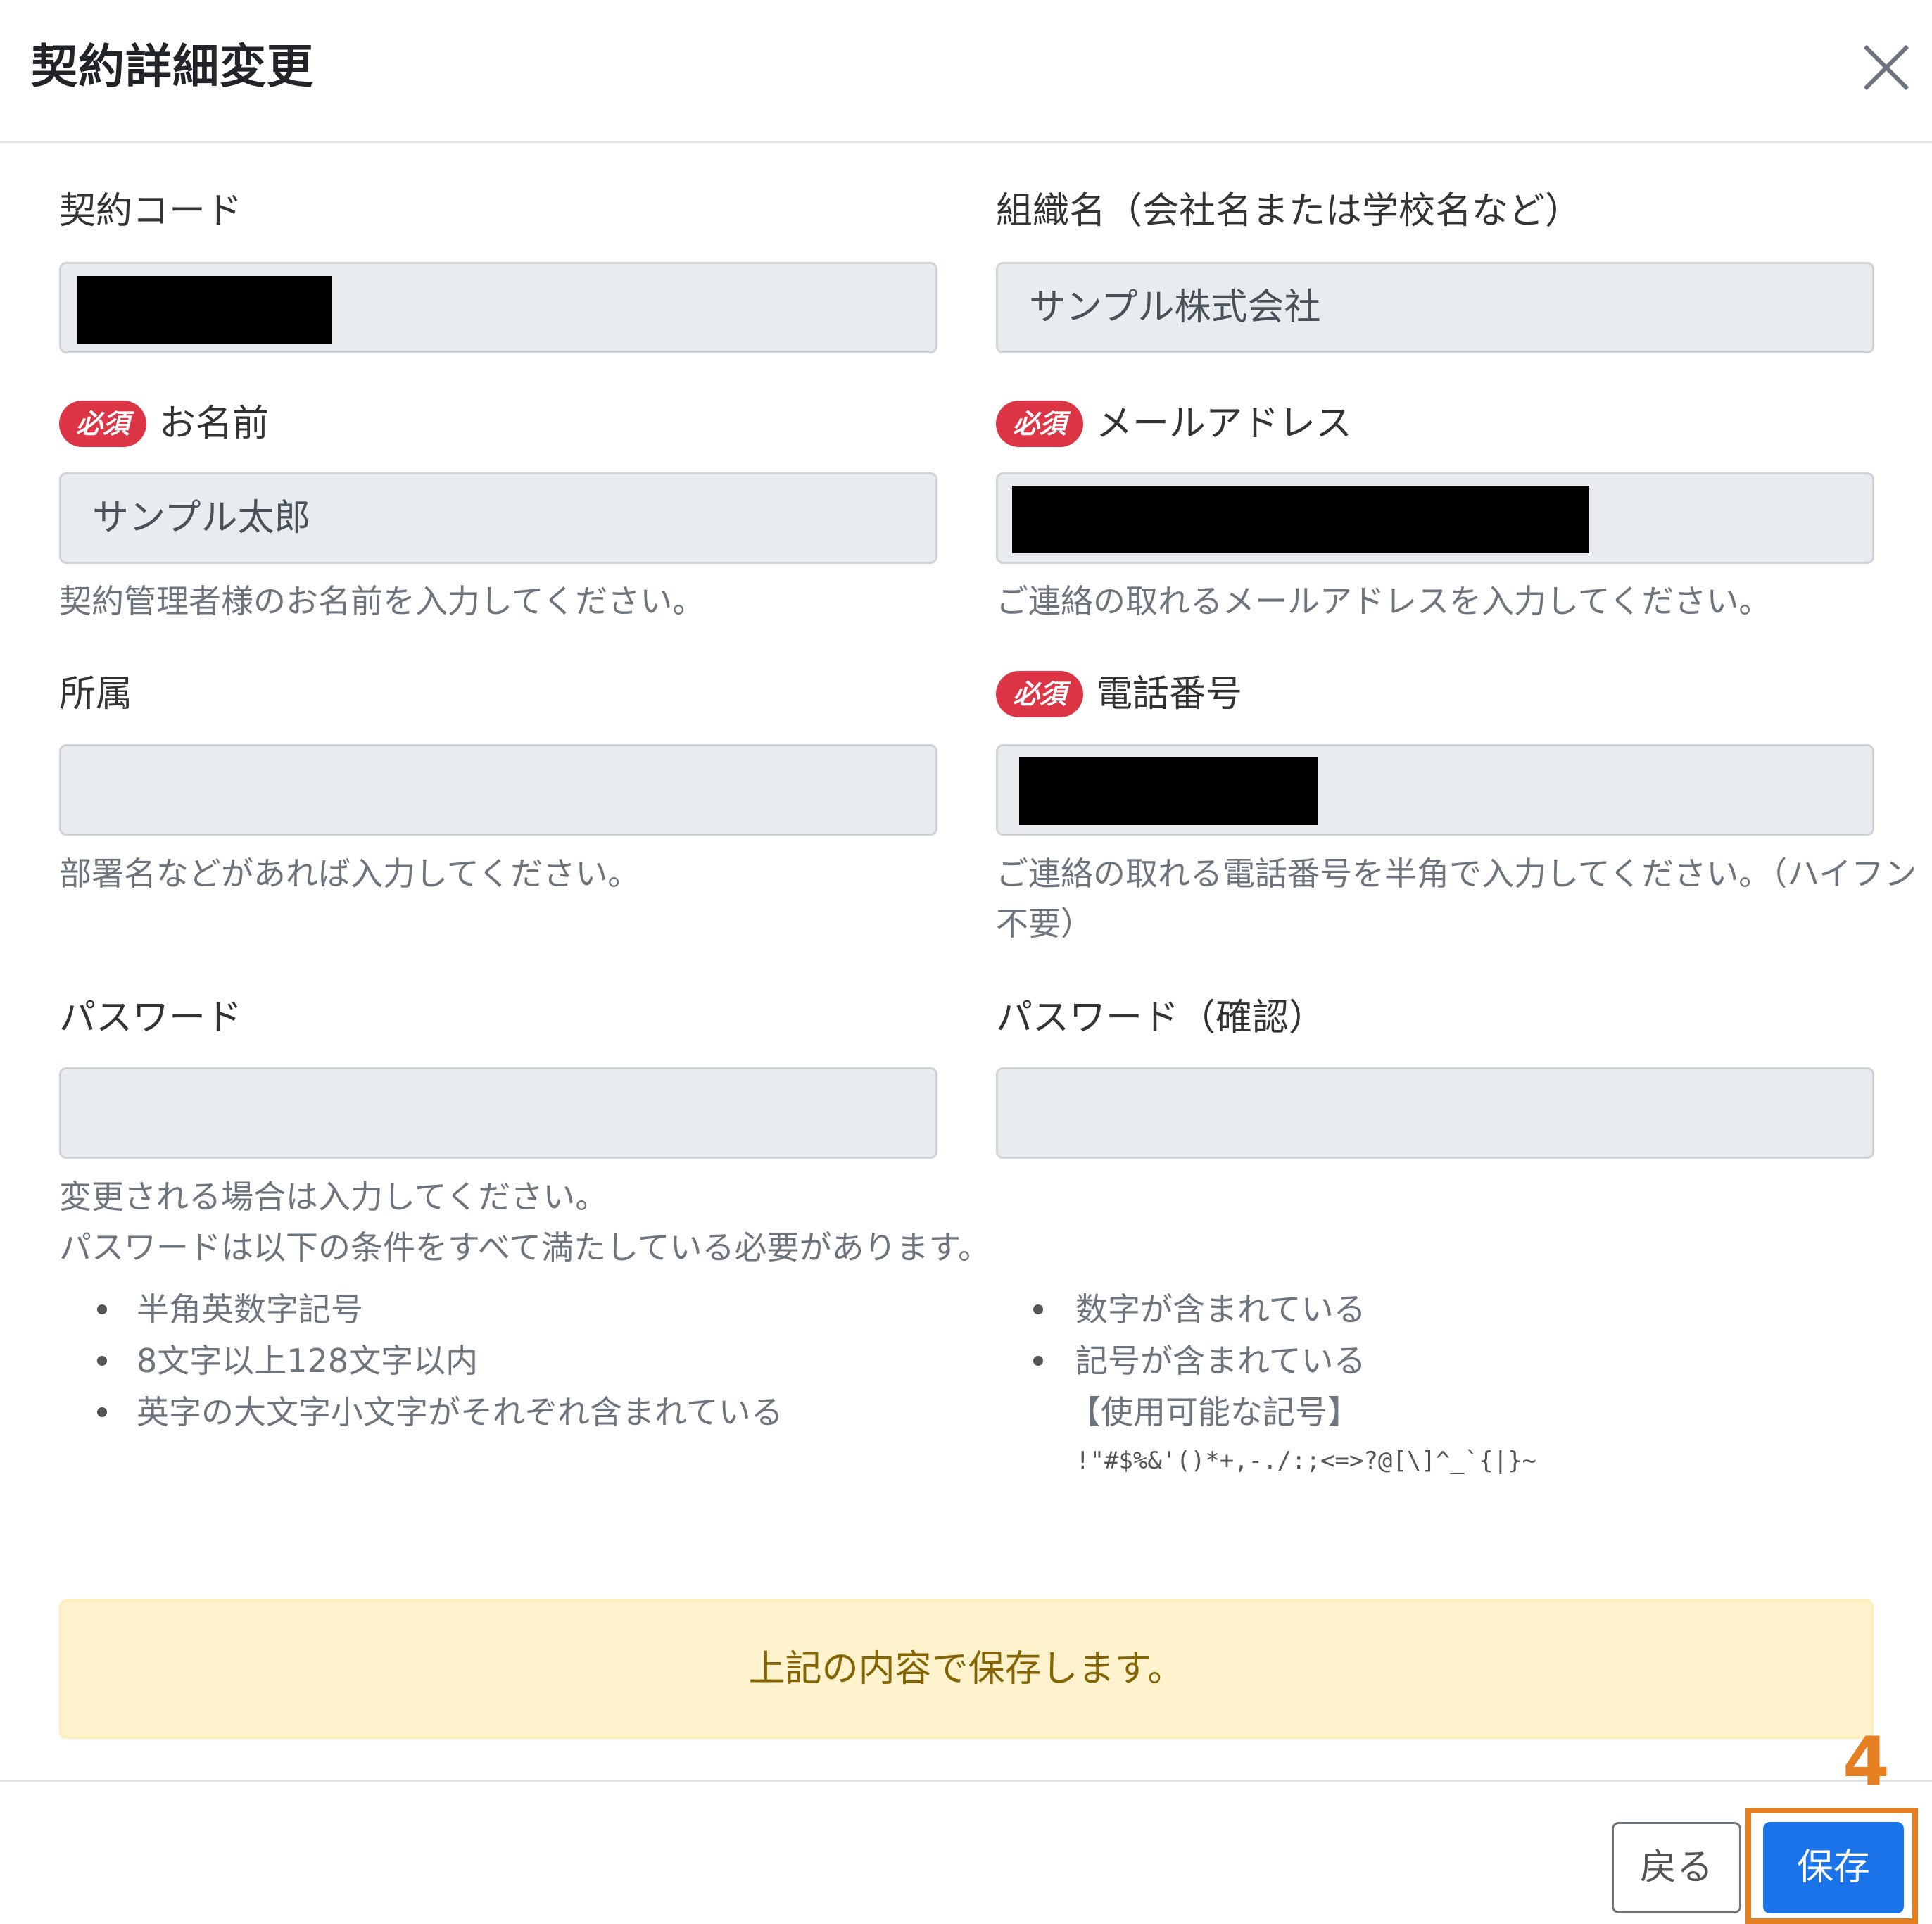 Image resolution: width=1932 pixels, height=1924 pixels. Describe the element at coordinates (1044, 924) in the screenshot. I see `phone-help-line2: 不要）` at that location.